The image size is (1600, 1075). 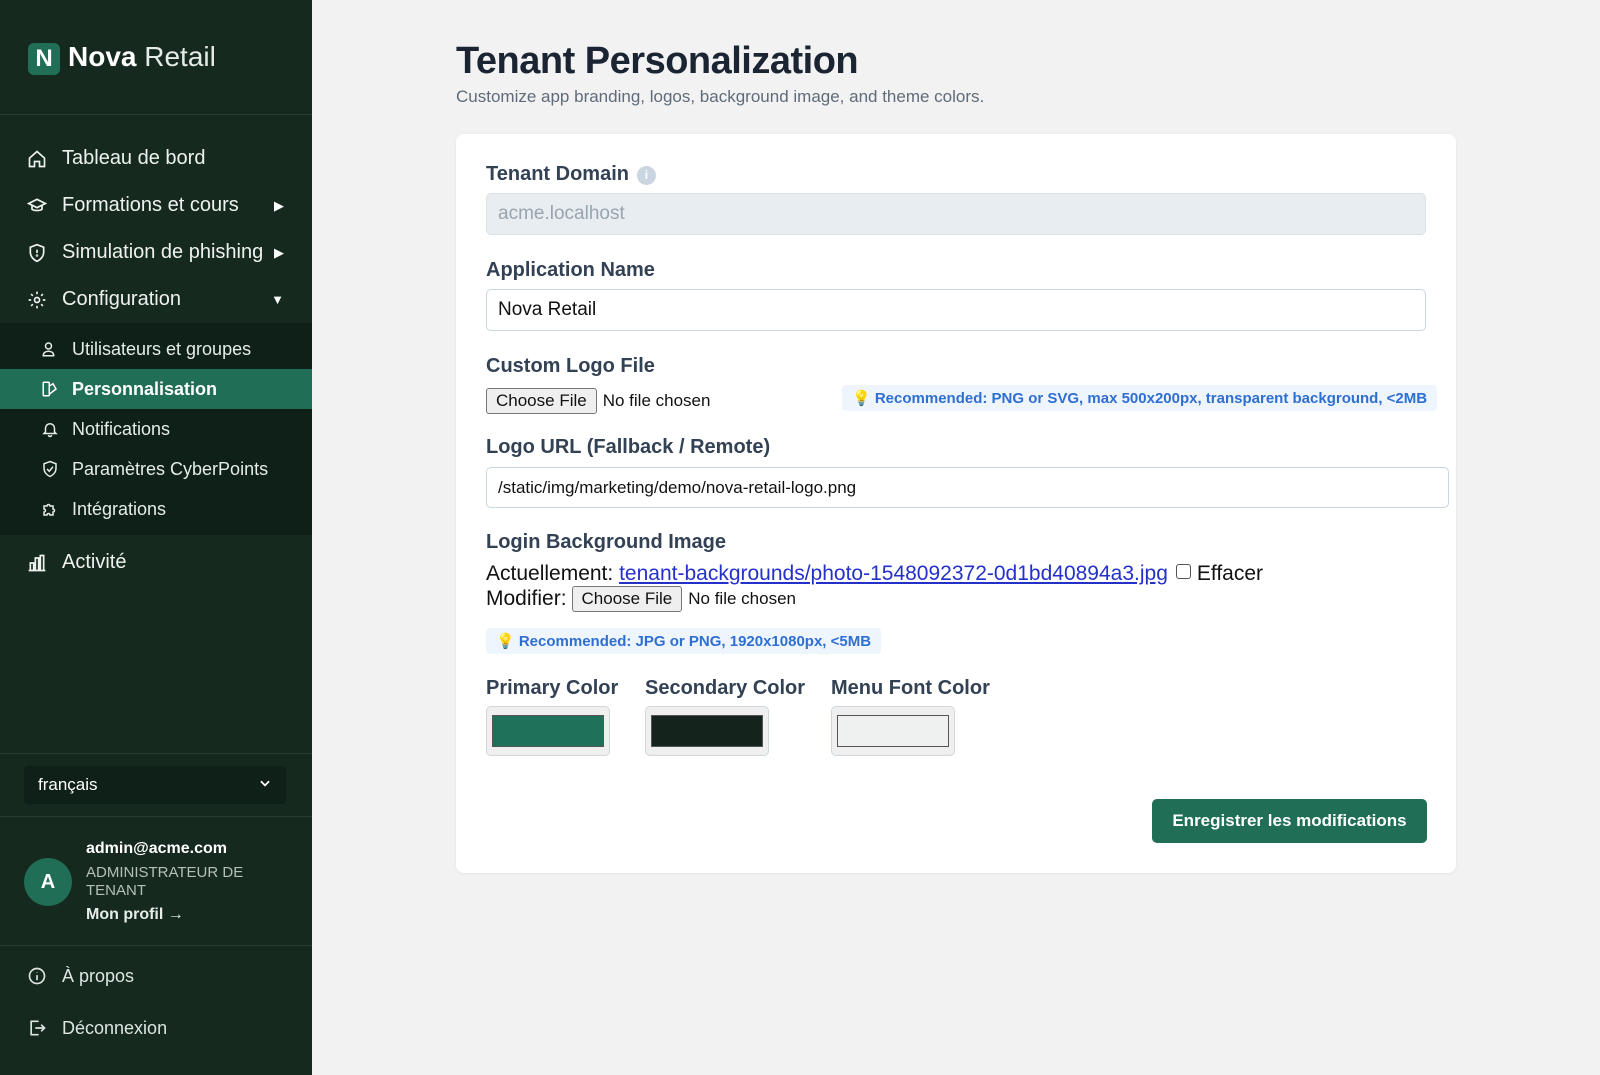 I want to click on language-selected: français, so click(x=68, y=784).